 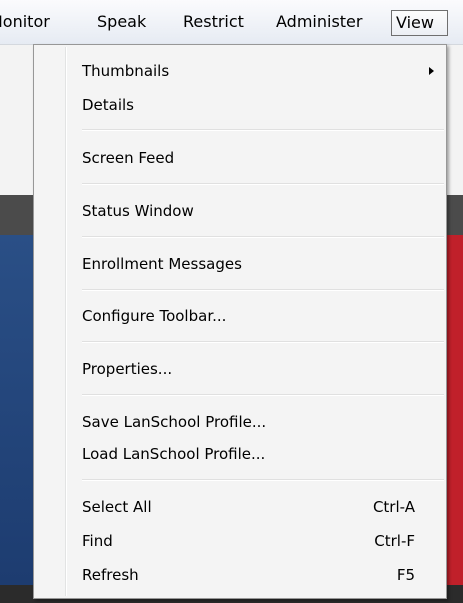 I want to click on menu-item-status-window: Status Window, so click(x=256, y=211).